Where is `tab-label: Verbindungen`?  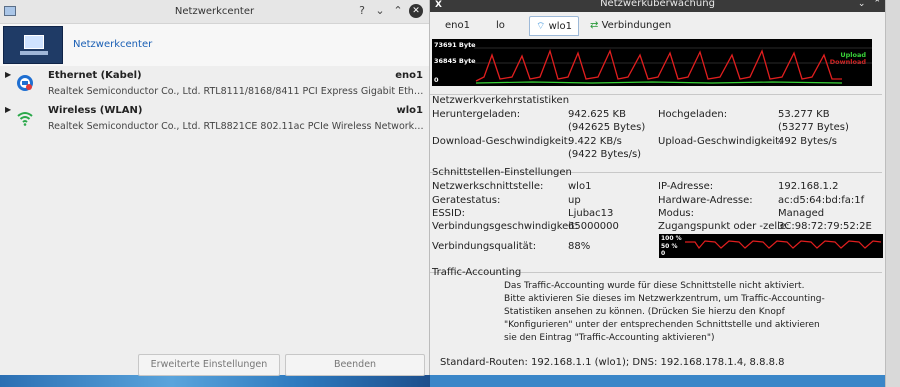 tab-label: Verbindungen is located at coordinates (636, 25).